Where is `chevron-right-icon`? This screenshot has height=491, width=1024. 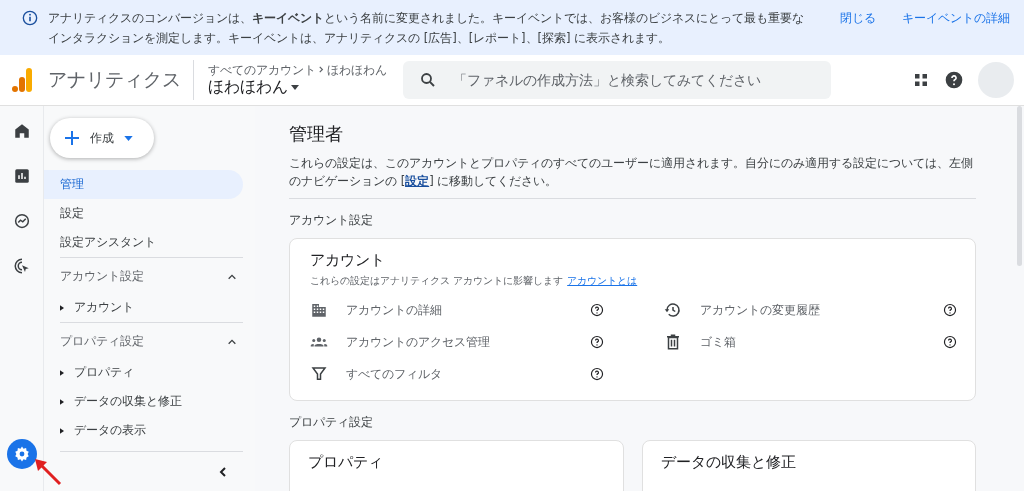 chevron-right-icon is located at coordinates (321, 69).